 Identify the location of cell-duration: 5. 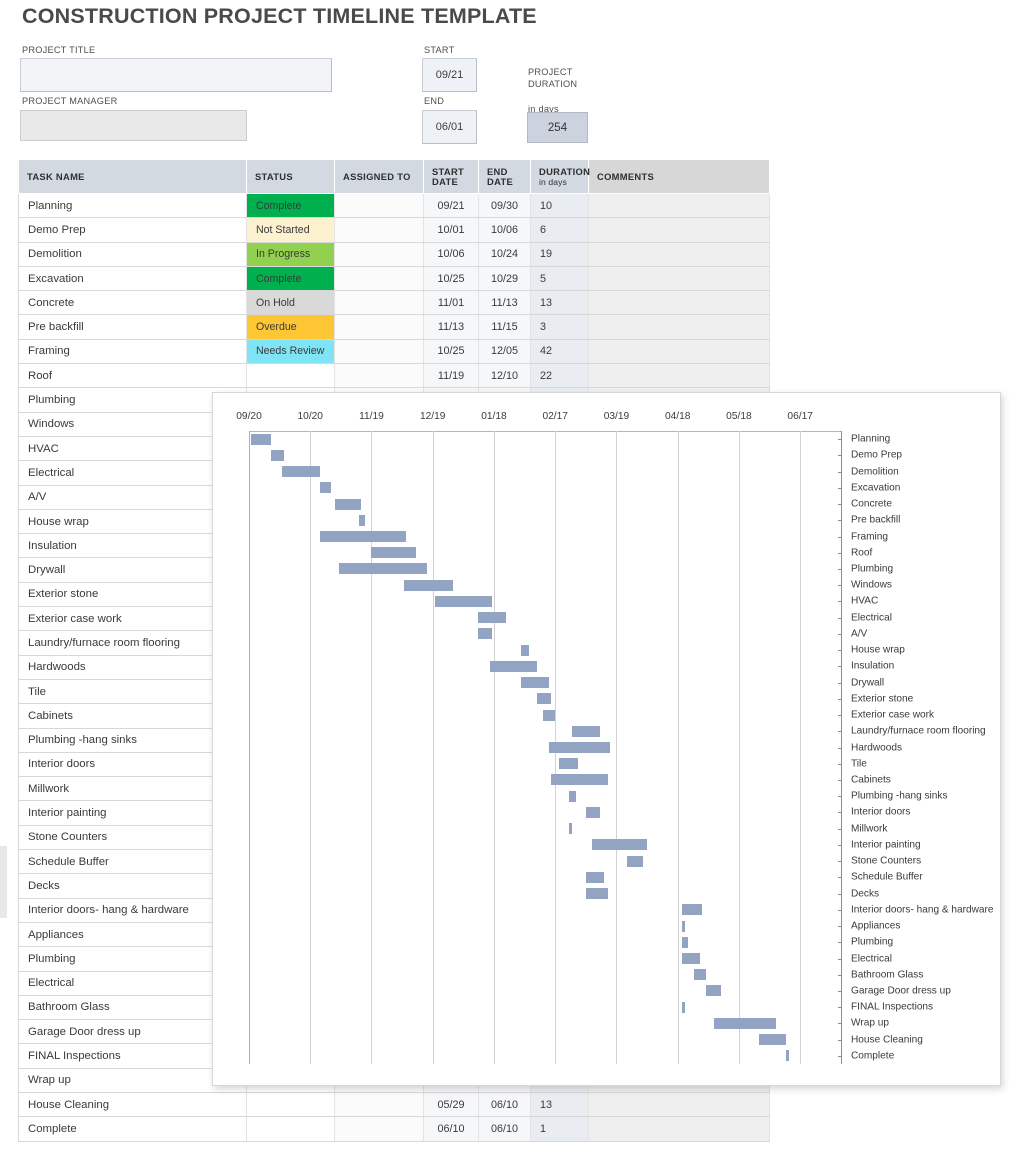
(559, 279).